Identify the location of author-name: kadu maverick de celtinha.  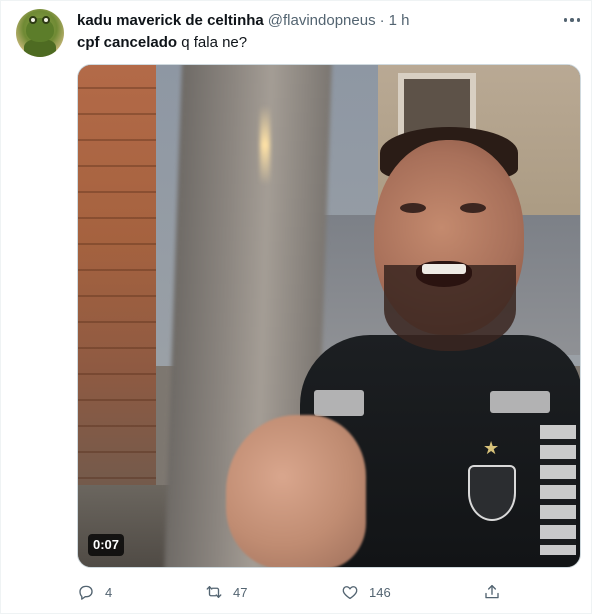
(170, 20).